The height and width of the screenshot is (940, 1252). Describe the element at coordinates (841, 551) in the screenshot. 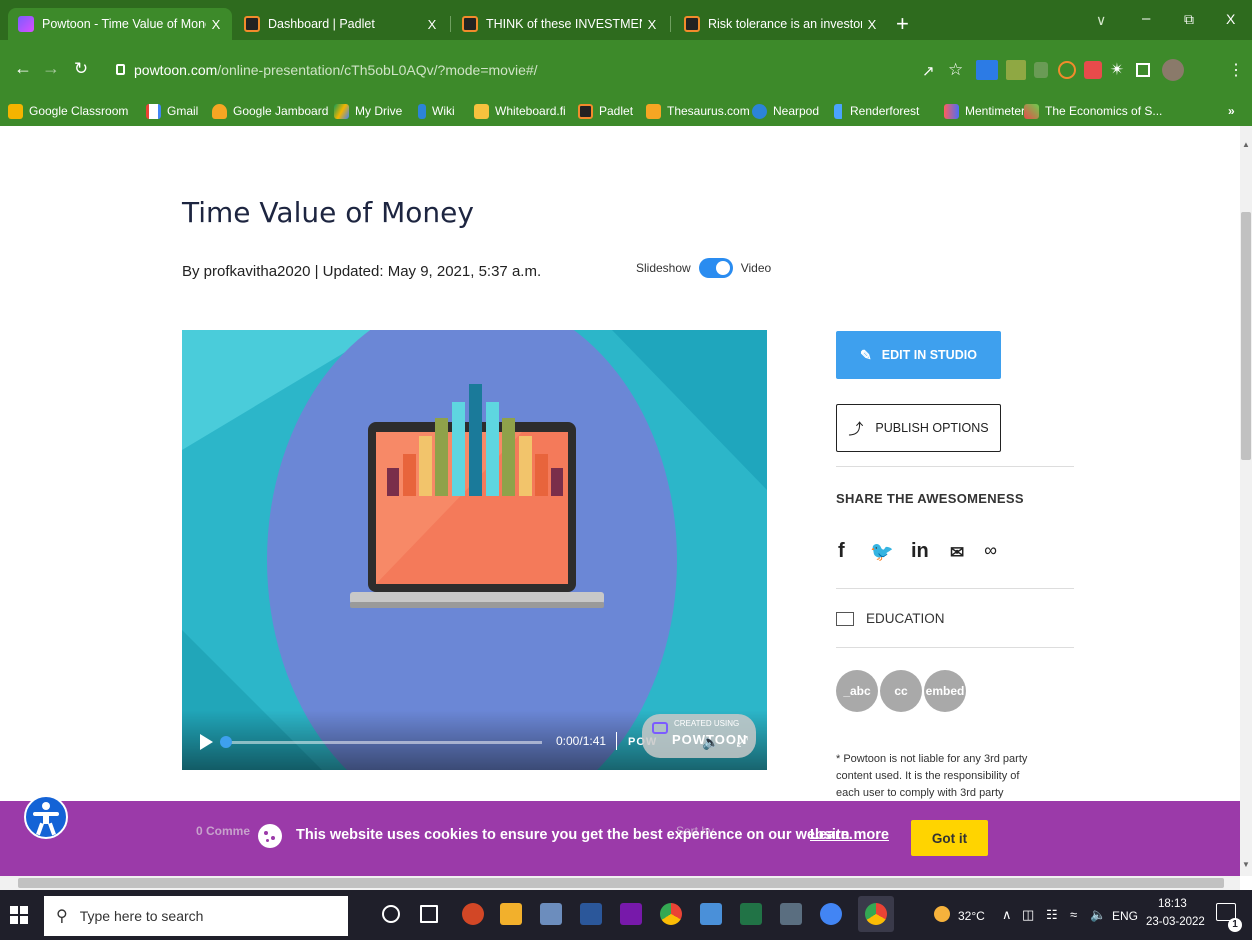

I see `facebook-icon: f` at that location.